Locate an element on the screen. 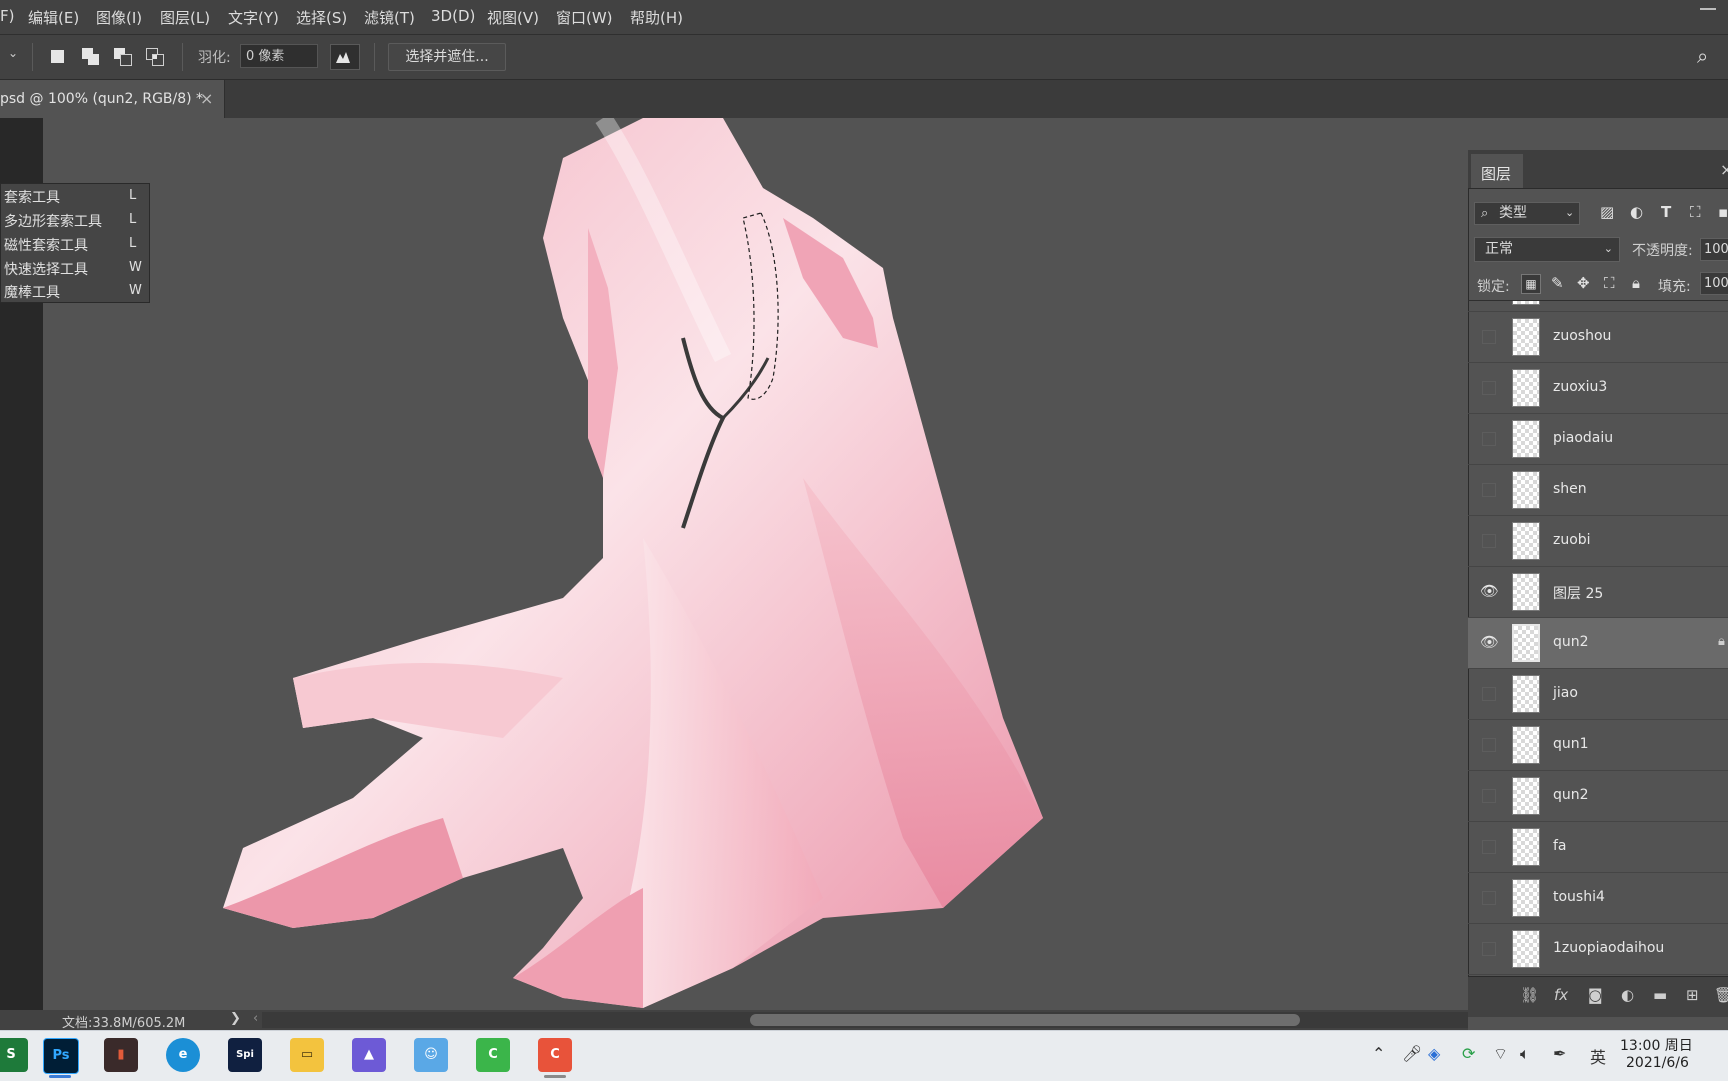  document-tab: psd @ 100% (qun2, RGB/8) * × is located at coordinates (112, 99).